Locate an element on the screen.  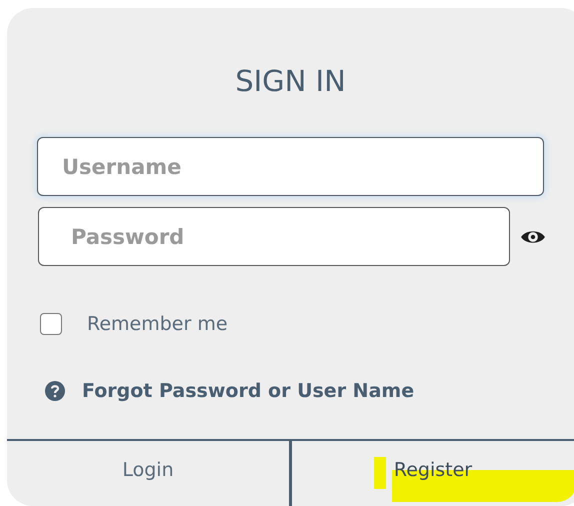
sign-in-title: SIGN IN is located at coordinates (290, 81).